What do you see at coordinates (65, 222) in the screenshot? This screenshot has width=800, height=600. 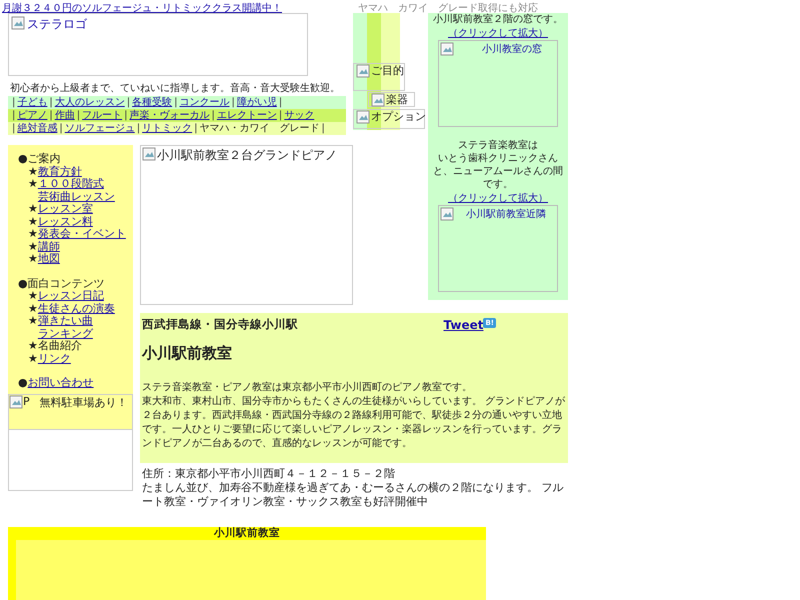 I see `sidebar-link: レッスン料` at bounding box center [65, 222].